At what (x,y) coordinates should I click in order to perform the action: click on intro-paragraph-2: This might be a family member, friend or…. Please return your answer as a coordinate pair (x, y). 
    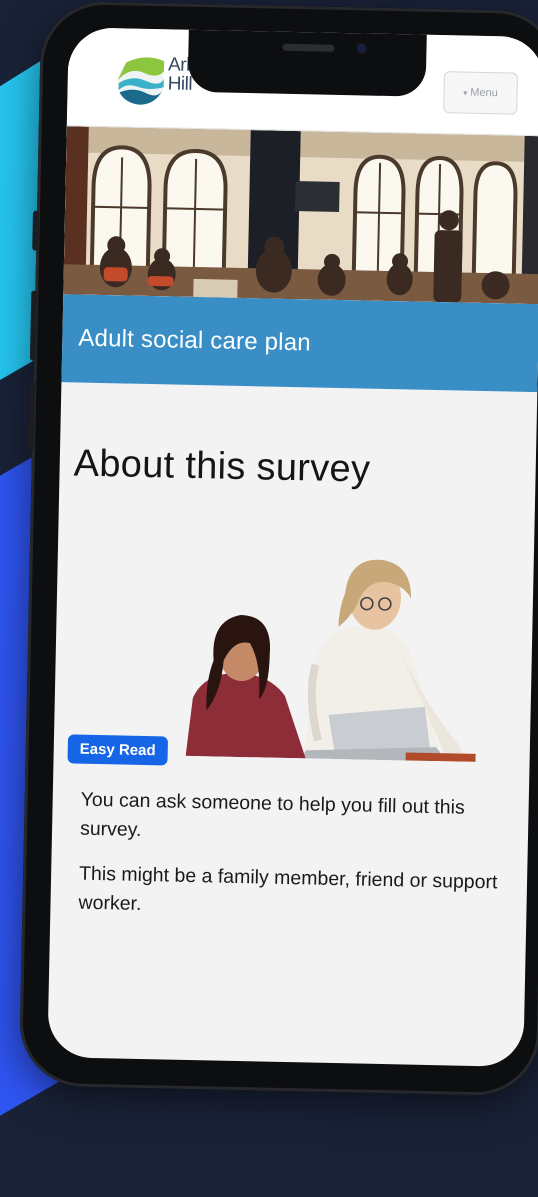
    Looking at the image, I should click on (288, 888).